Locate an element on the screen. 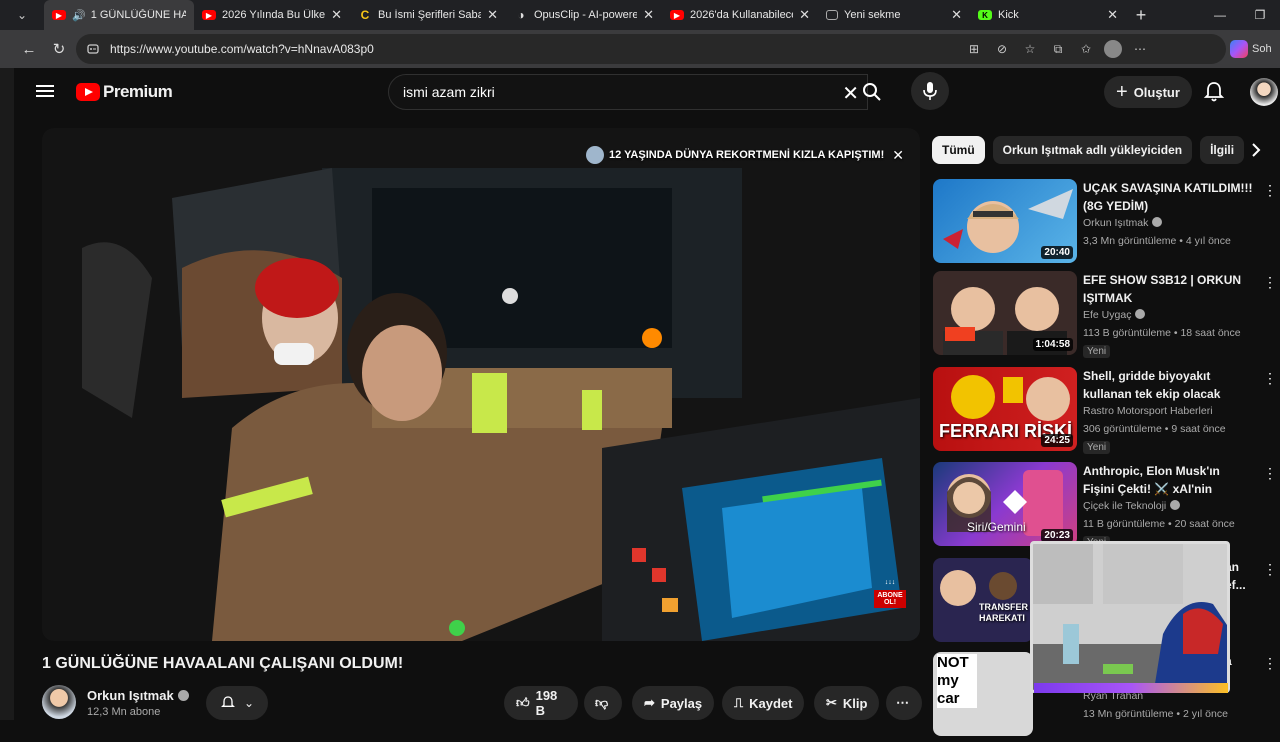 Image resolution: width=1280 pixels, height=742 pixels. voice-search-button is located at coordinates (930, 91).